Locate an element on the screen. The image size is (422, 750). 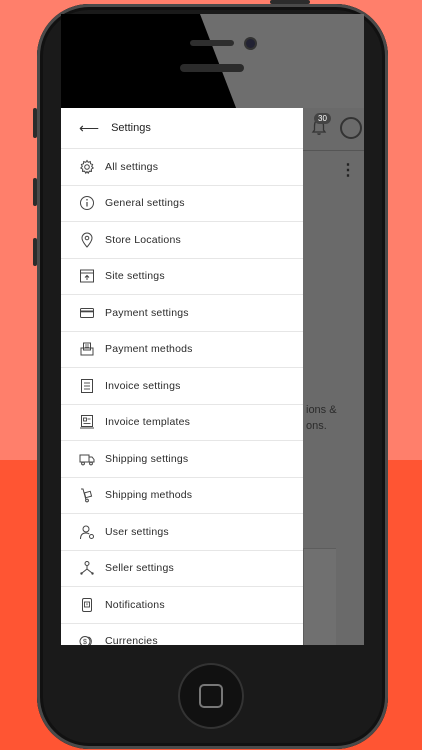
menu-item-currencies: $ Currencies is located at coordinates (182, 633).